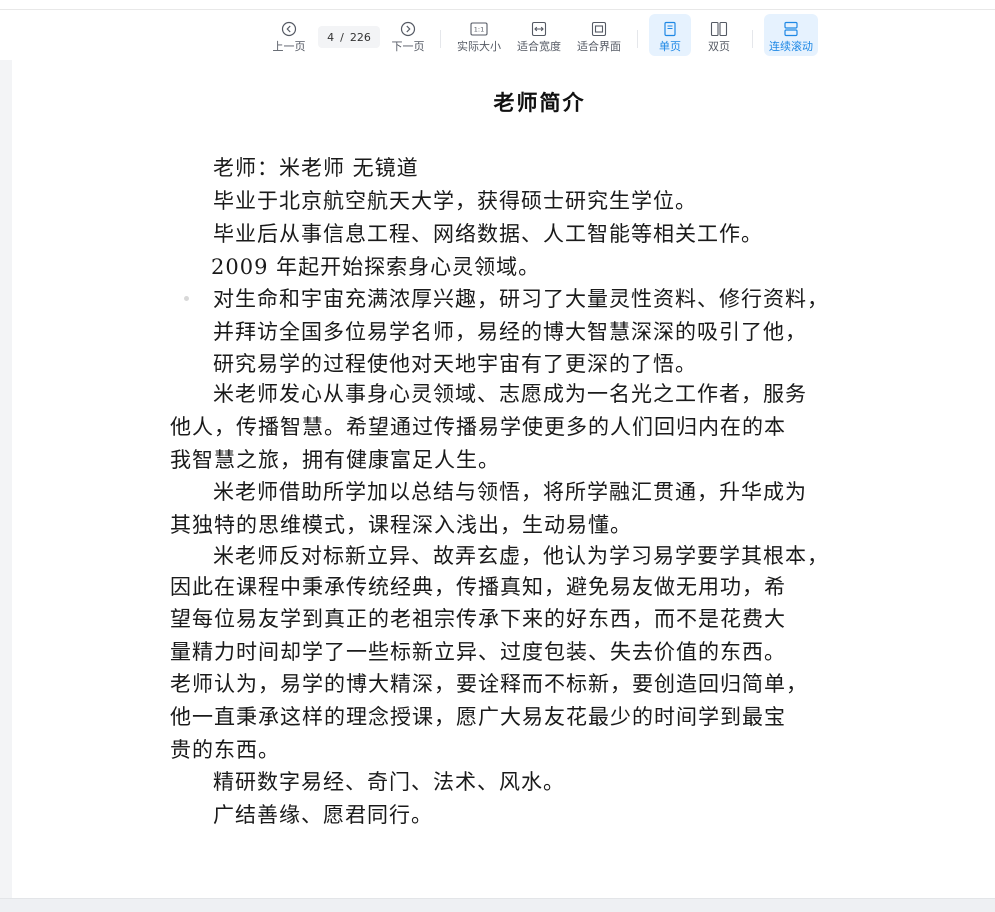 Image resolution: width=995 pixels, height=912 pixels. I want to click on single-page-button: 单页, so click(670, 35).